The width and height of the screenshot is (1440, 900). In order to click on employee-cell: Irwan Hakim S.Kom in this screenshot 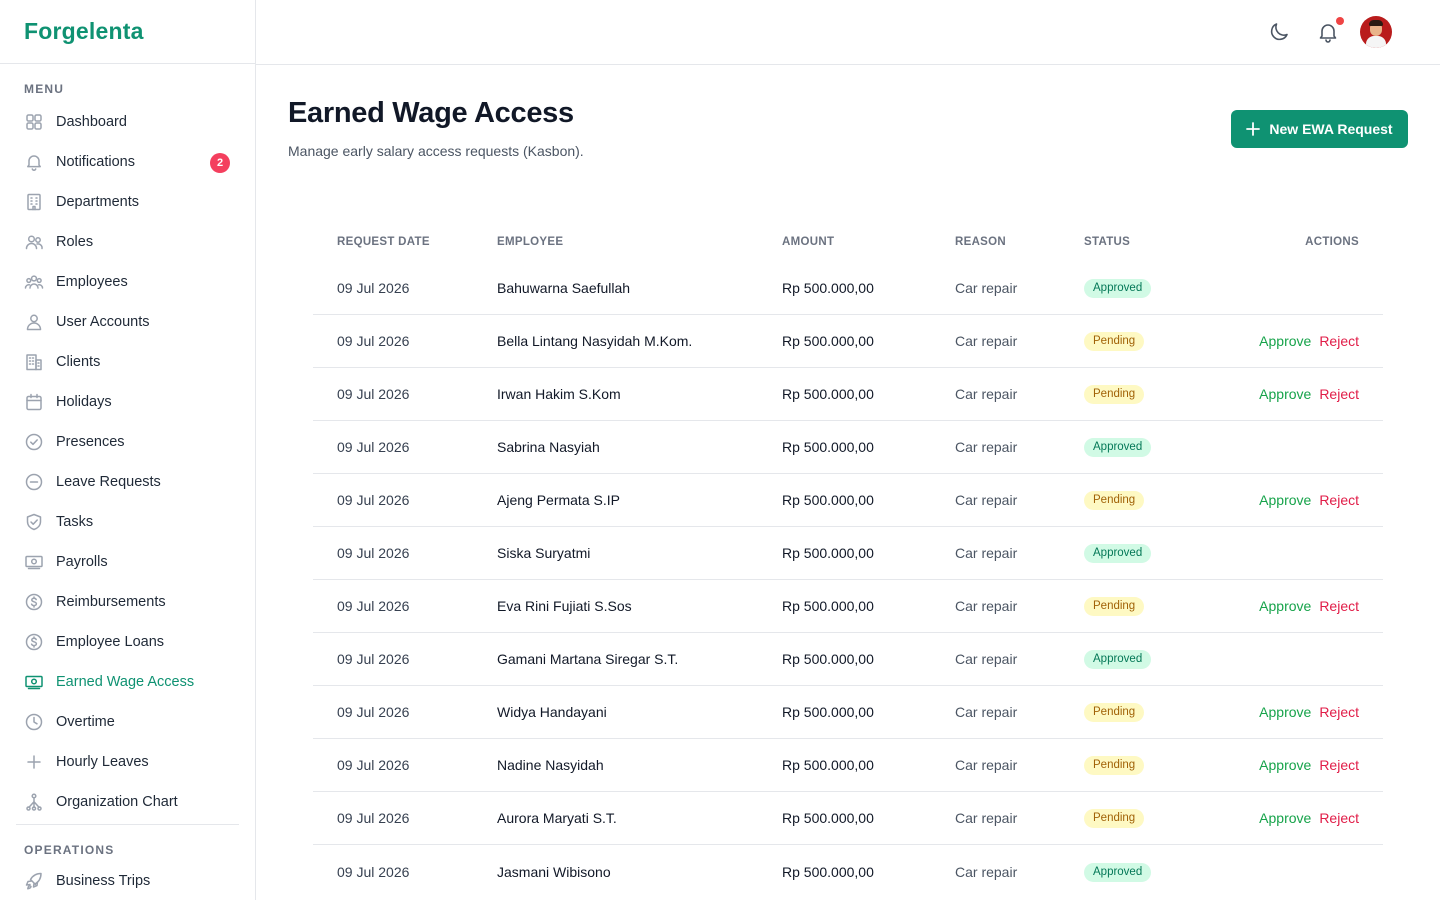, I will do `click(559, 394)`.